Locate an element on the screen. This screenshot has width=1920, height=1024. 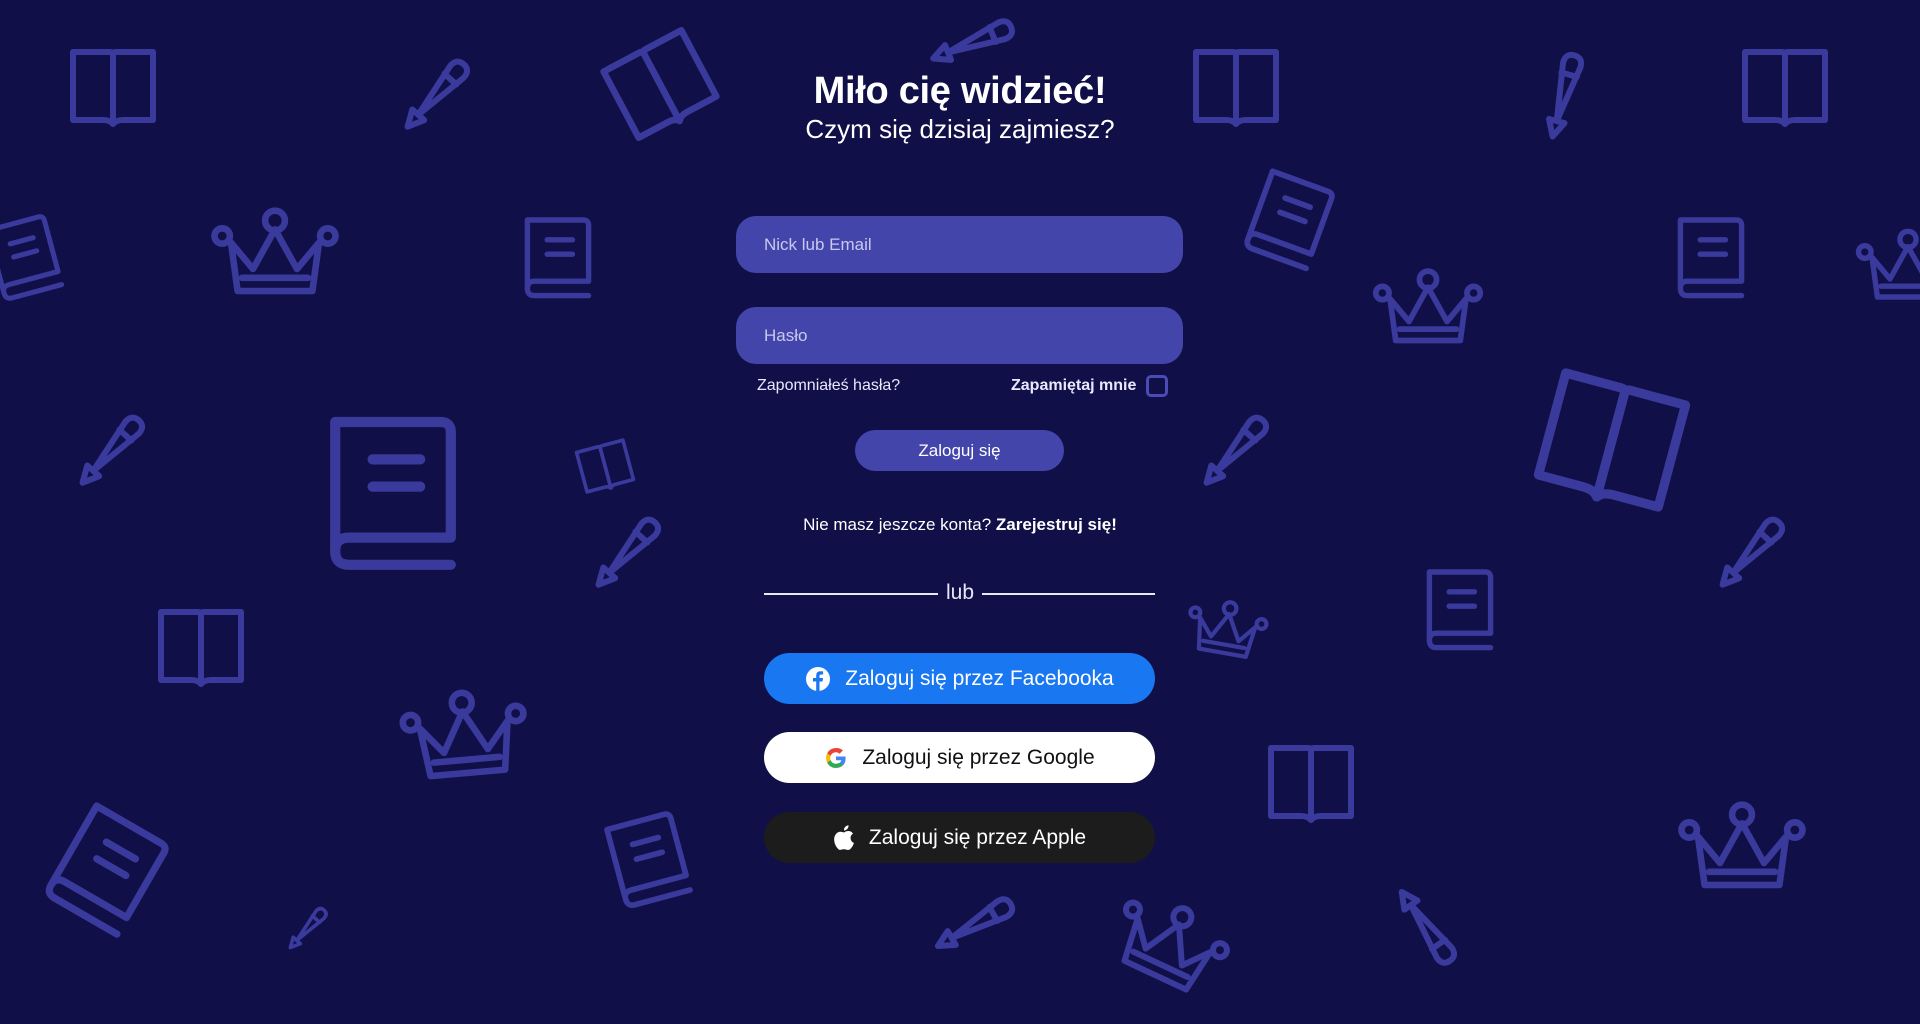
facebook-login-button: Zaloguj się przez Facebooka is located at coordinates (959, 678).